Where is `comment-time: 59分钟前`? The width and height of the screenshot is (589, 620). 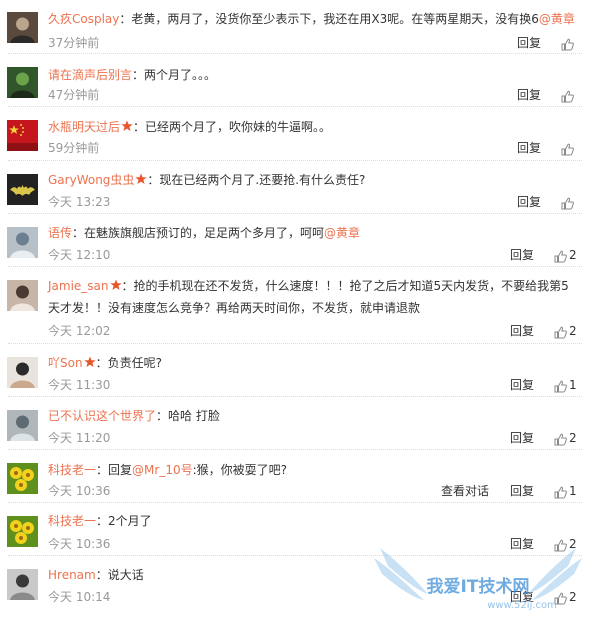 comment-time: 59分钟前 is located at coordinates (74, 148).